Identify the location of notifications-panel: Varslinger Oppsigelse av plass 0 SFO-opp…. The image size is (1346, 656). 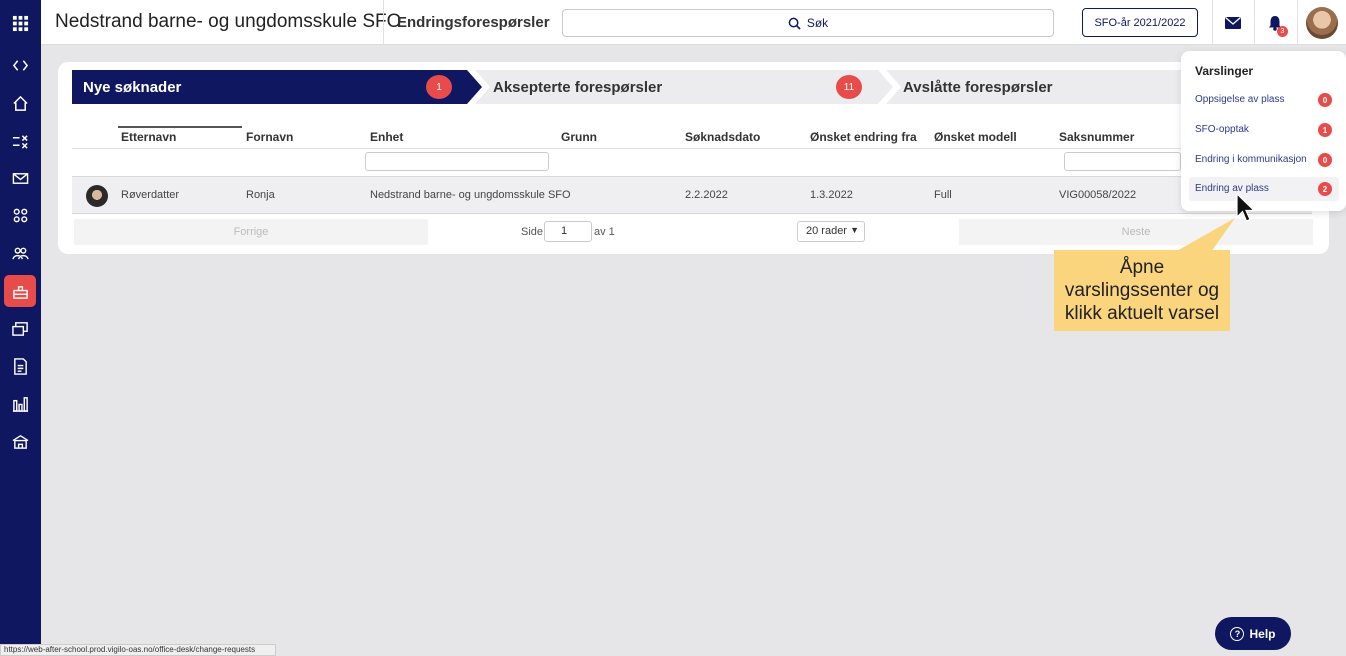
(1263, 131).